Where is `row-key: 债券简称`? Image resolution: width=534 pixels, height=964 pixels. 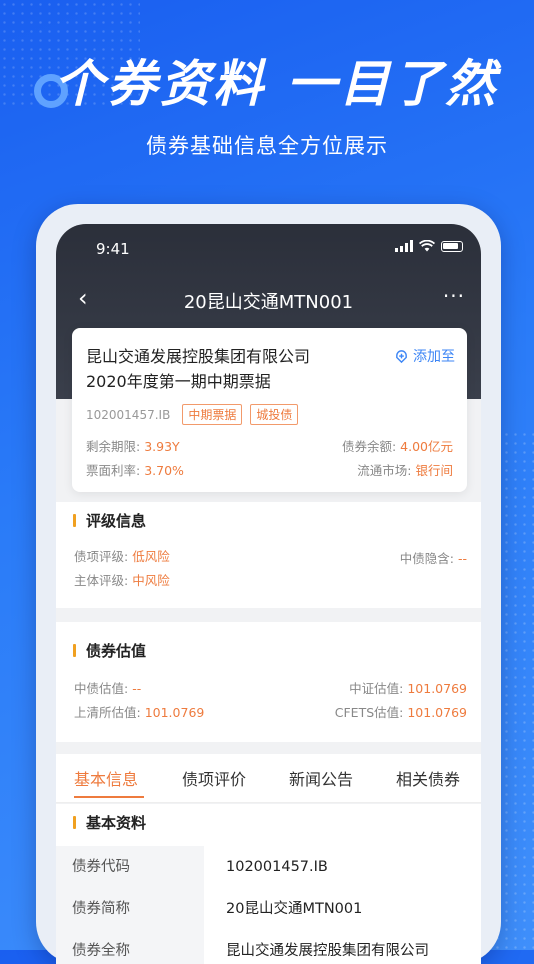 row-key: 债券简称 is located at coordinates (130, 909).